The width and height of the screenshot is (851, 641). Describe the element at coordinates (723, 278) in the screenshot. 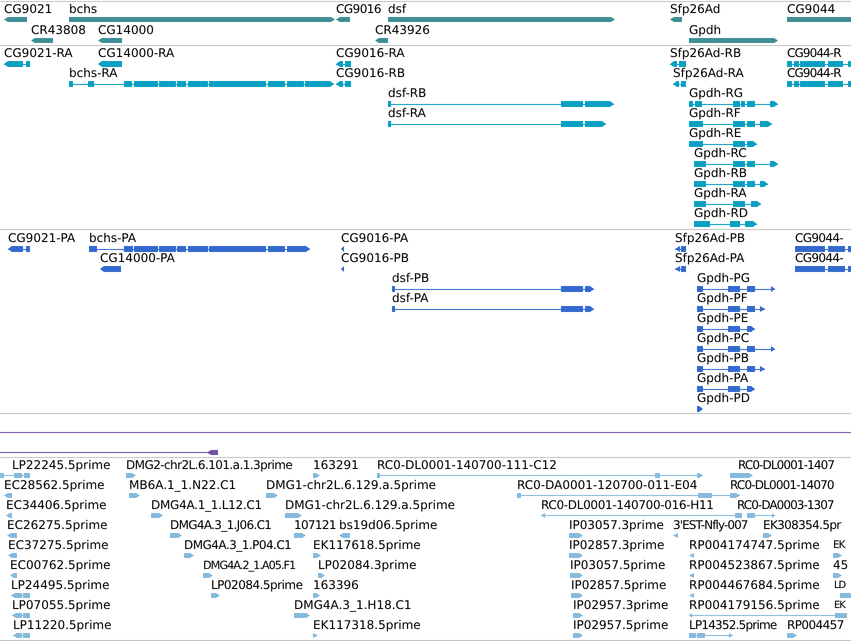

I see `protein-label: Gpdh-PG` at that location.